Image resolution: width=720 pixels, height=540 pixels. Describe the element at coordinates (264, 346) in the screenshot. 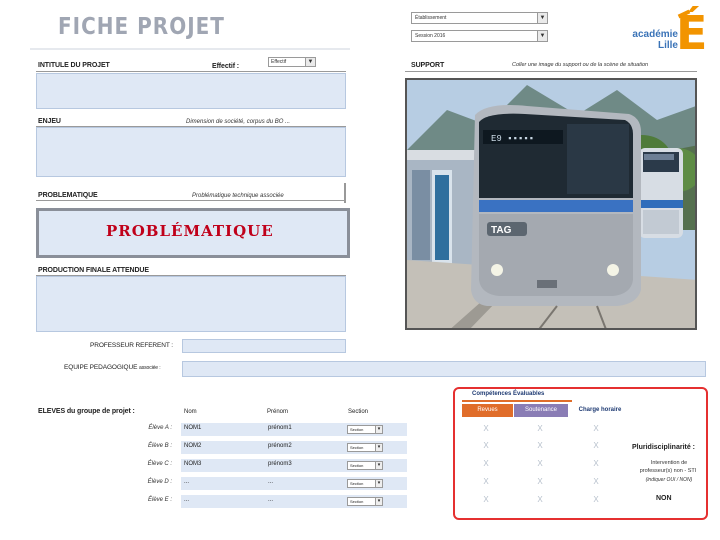

I see `professeur-input` at that location.